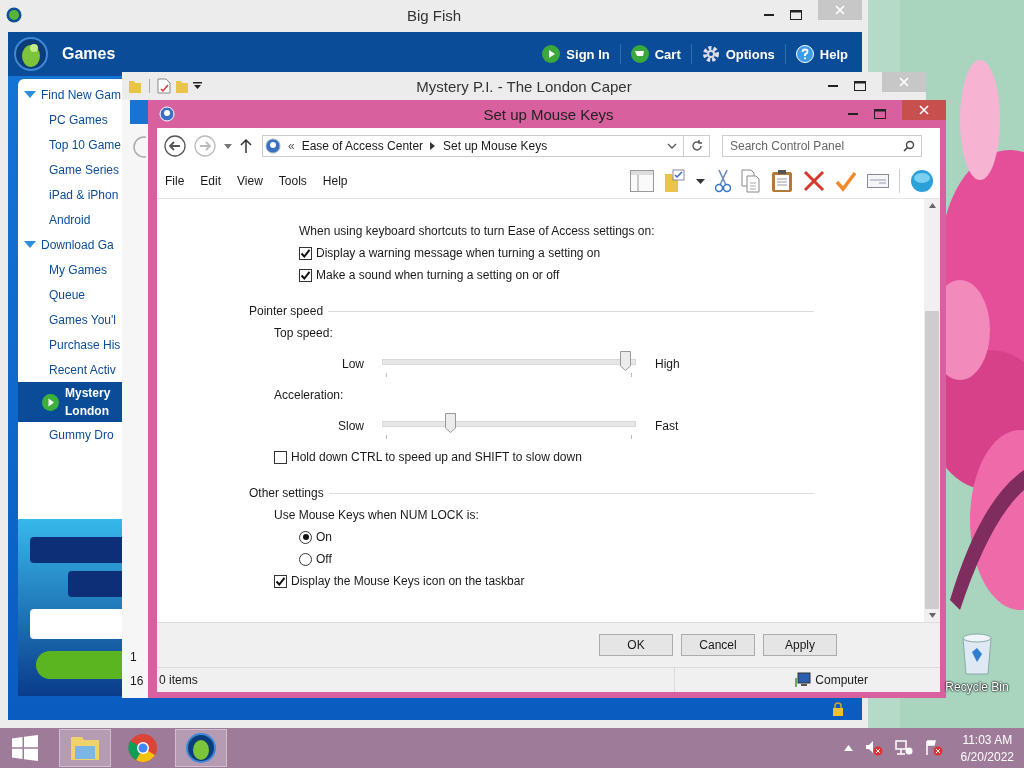  I want to click on muted-speaker-icon, so click(873, 748).